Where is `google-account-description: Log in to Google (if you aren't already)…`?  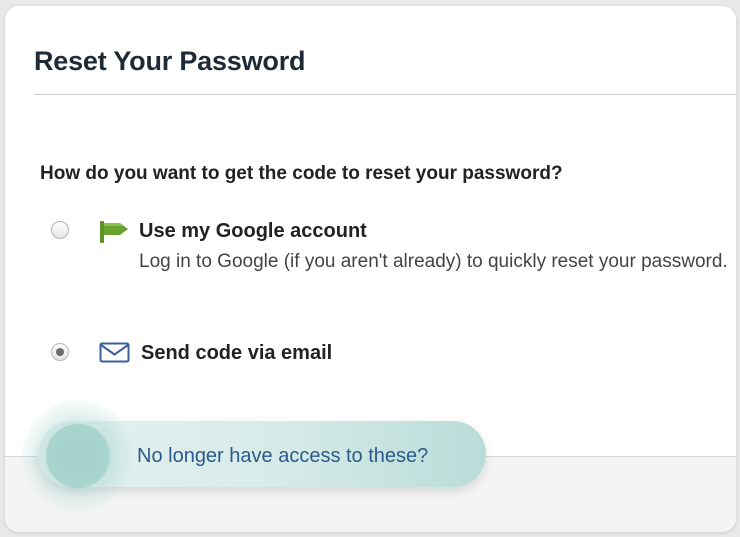 google-account-description: Log in to Google (if you aren't already)… is located at coordinates (433, 261).